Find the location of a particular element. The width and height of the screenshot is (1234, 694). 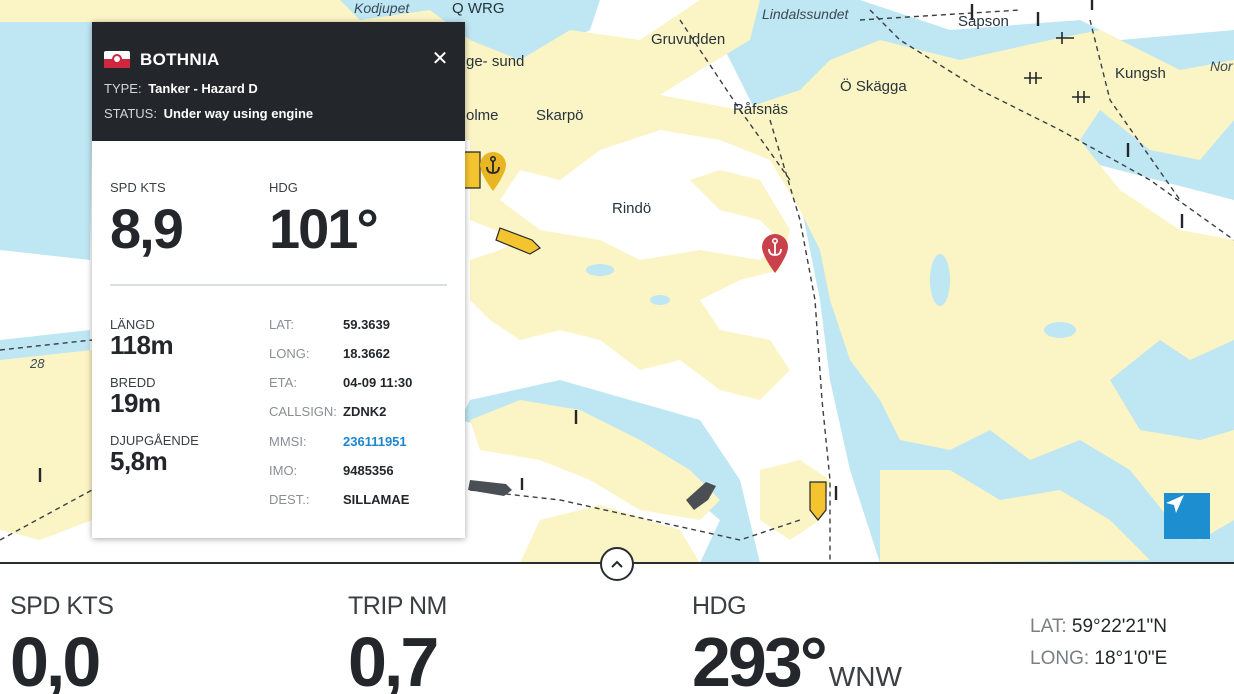

place-label: Lindalssundet is located at coordinates (805, 14).